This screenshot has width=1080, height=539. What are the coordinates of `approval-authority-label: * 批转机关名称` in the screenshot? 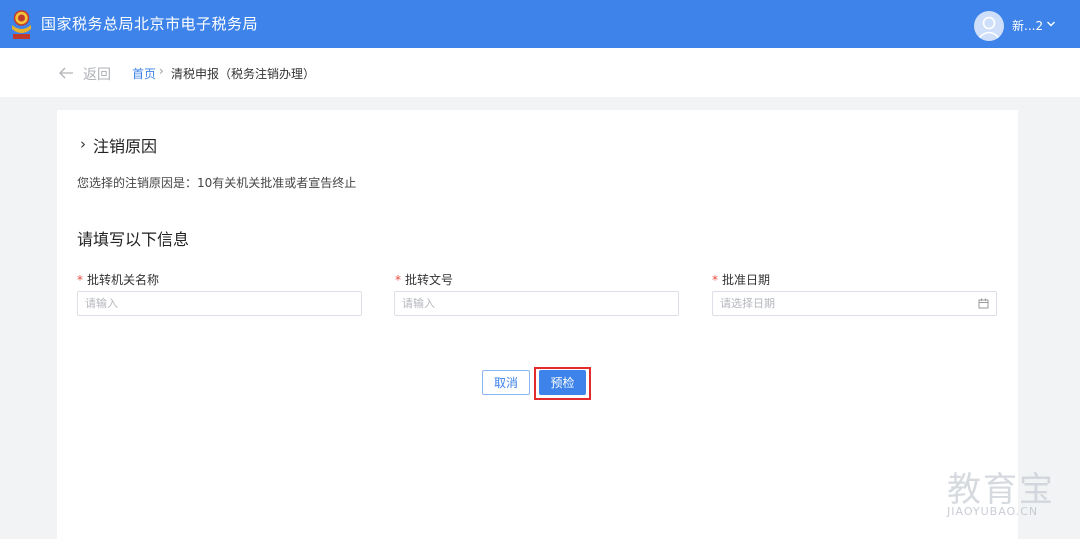 It's located at (118, 279).